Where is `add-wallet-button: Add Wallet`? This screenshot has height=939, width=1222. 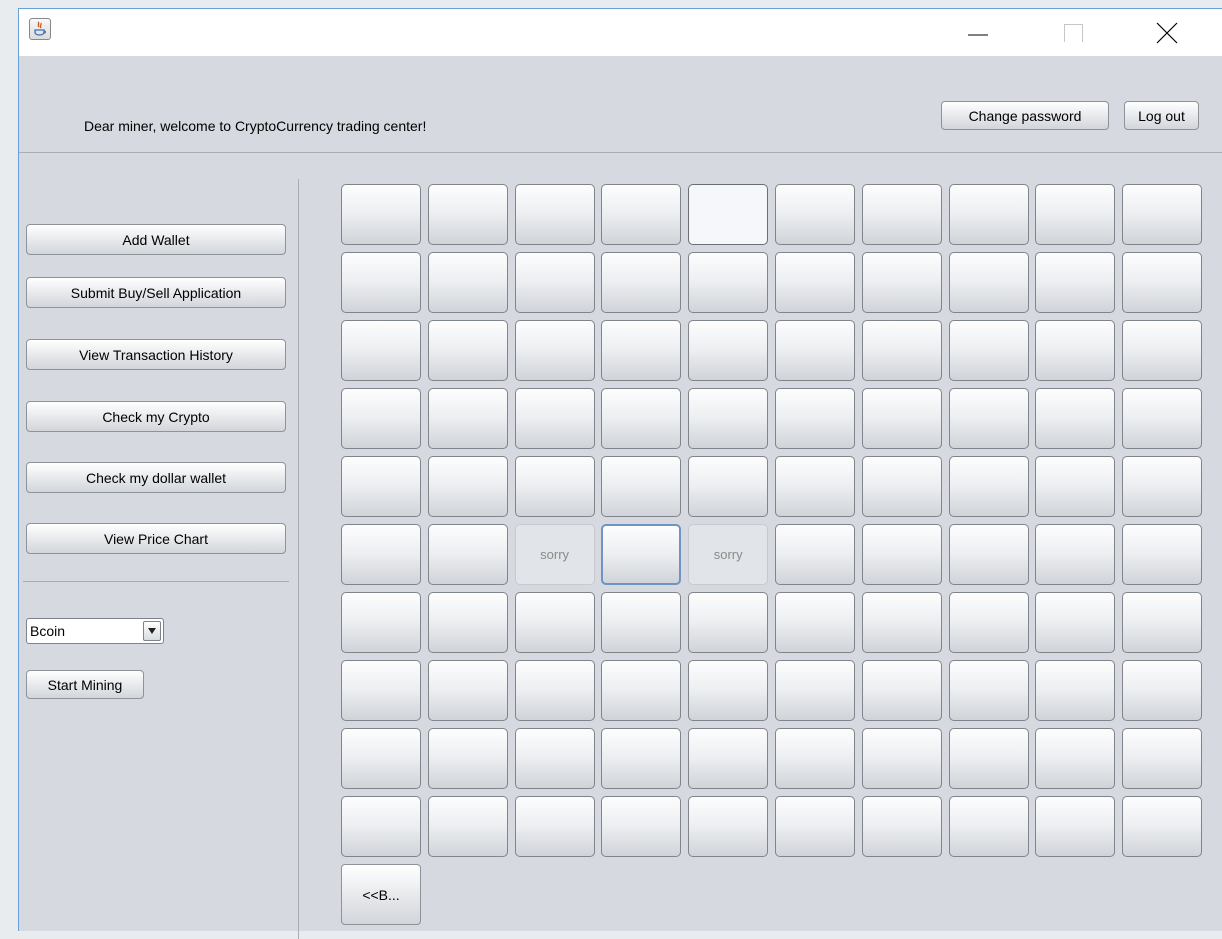 add-wallet-button: Add Wallet is located at coordinates (156, 239).